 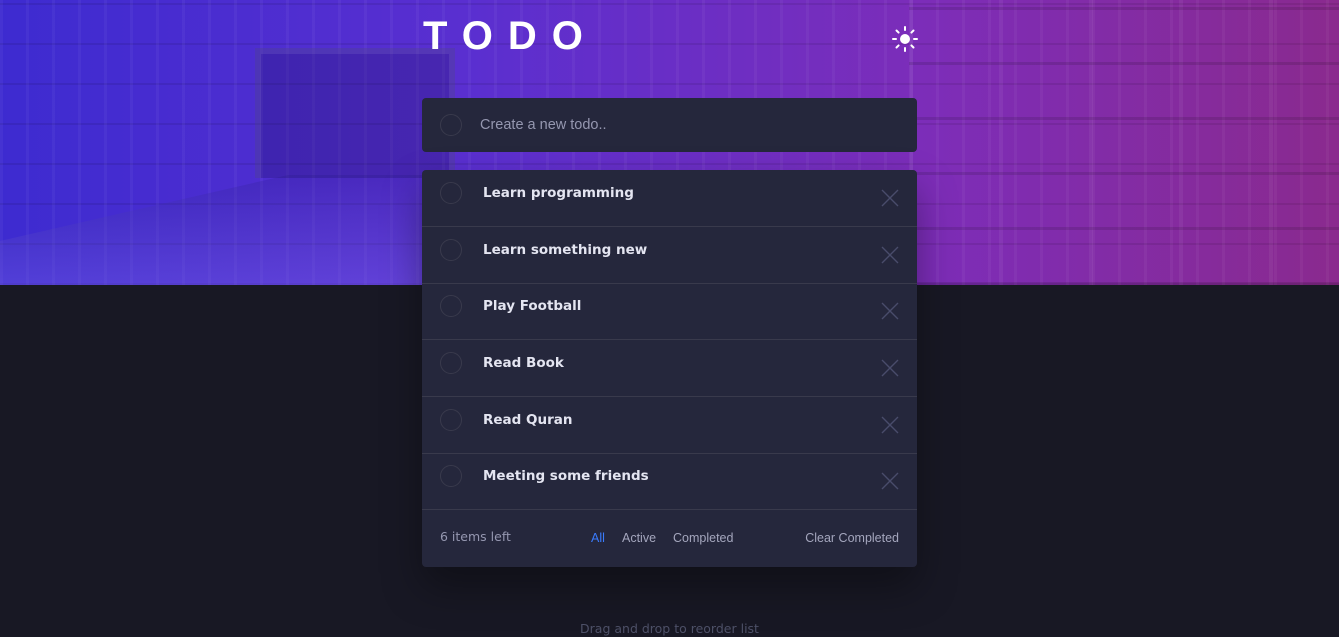 I want to click on theme-toggle-button, so click(x=905, y=39).